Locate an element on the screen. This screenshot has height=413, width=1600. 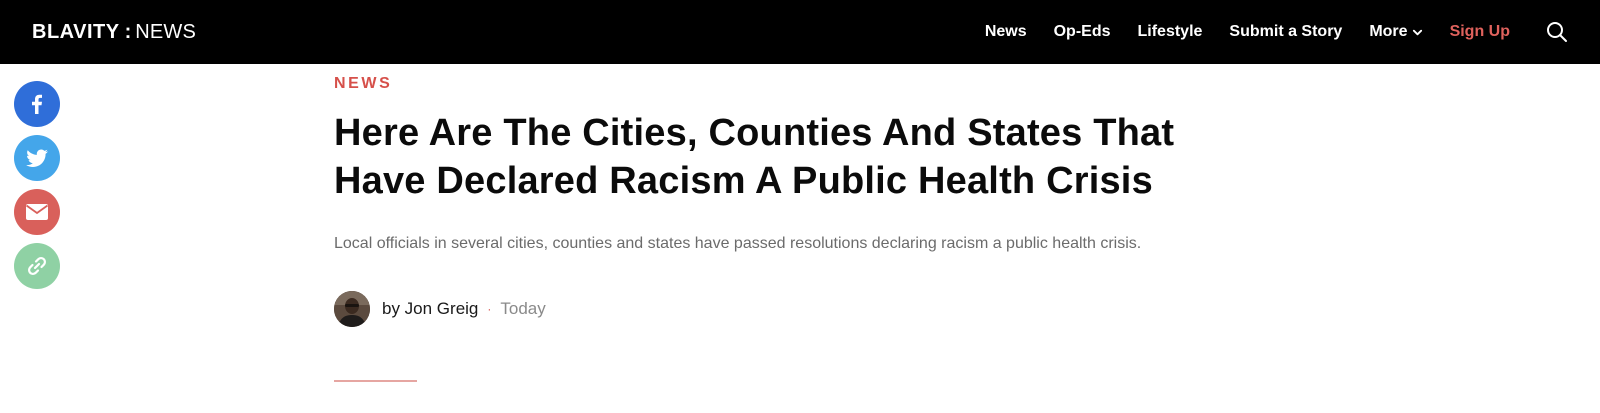
nav-submit-story: Submit a Story is located at coordinates (1285, 32).